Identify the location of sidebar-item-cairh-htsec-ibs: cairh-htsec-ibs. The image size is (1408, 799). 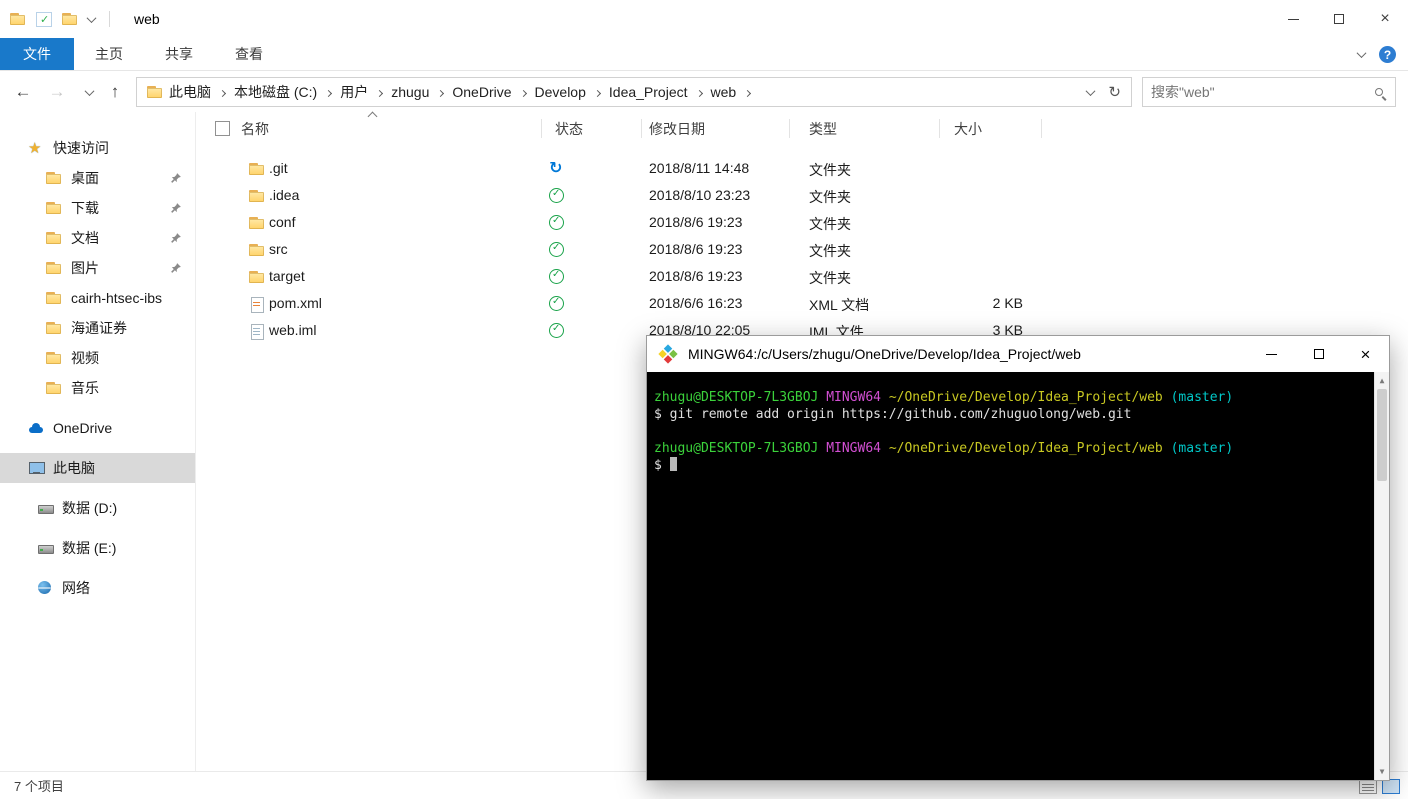
(97, 298).